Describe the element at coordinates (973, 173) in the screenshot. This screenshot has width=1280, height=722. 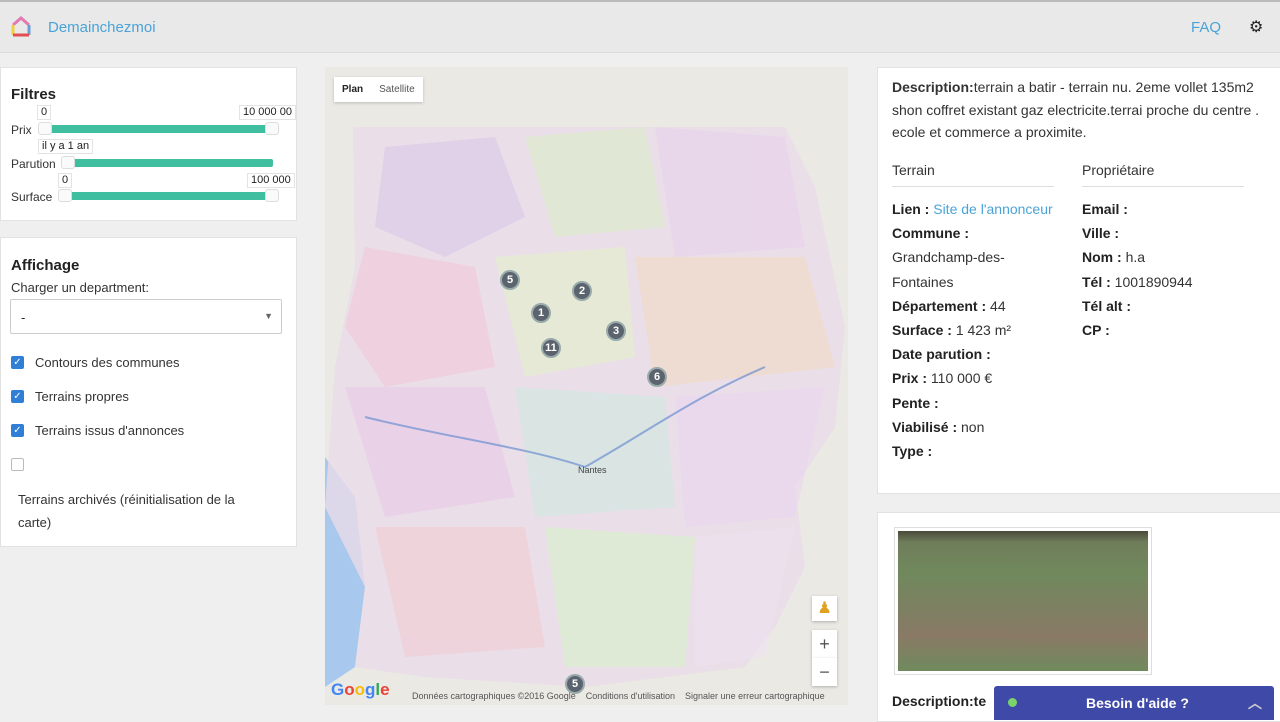
I see `terrain-heading: Terrain` at that location.